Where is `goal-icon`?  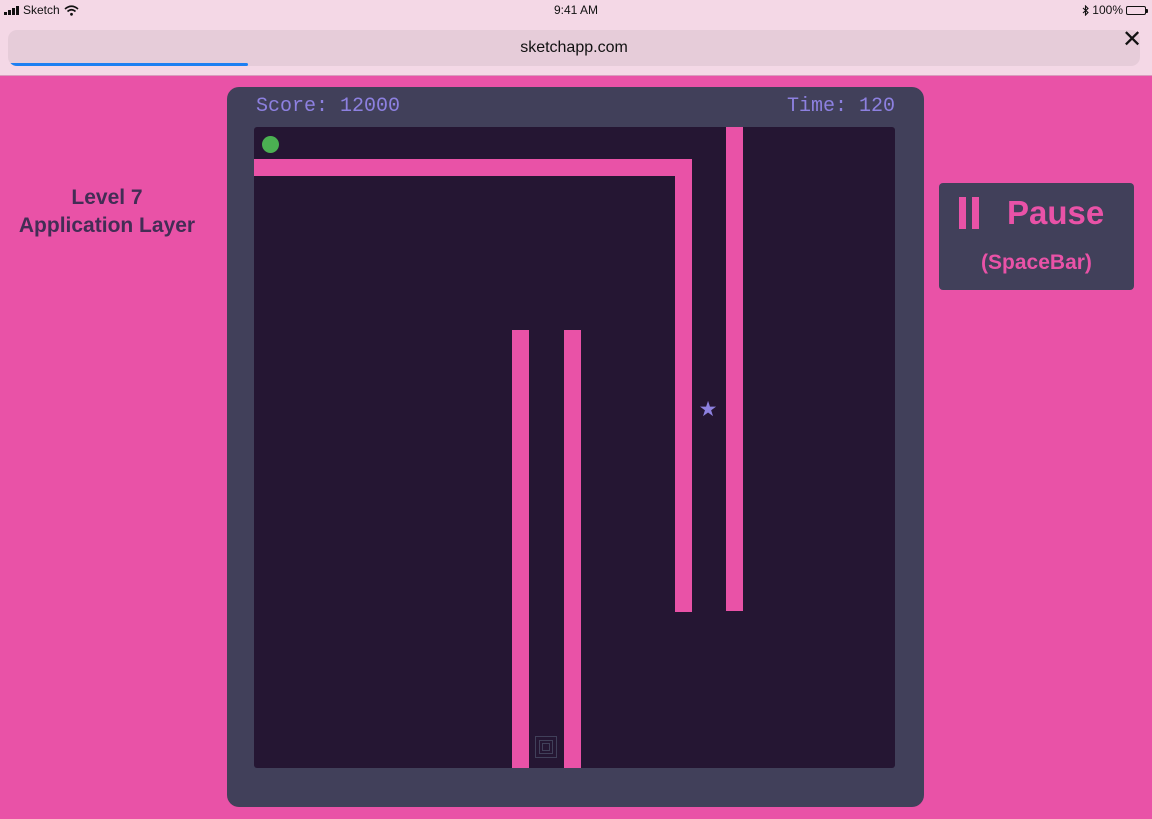 goal-icon is located at coordinates (546, 747).